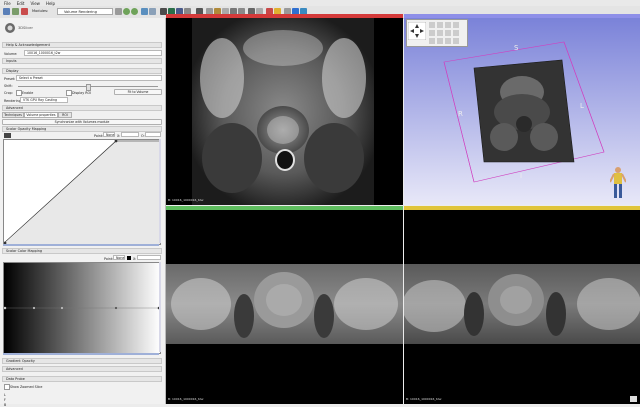 This screenshot has width=640, height=407. Describe the element at coordinates (82, 361) in the screenshot. I see `gradient-opacity-section-header: Gradient Opacity` at that location.